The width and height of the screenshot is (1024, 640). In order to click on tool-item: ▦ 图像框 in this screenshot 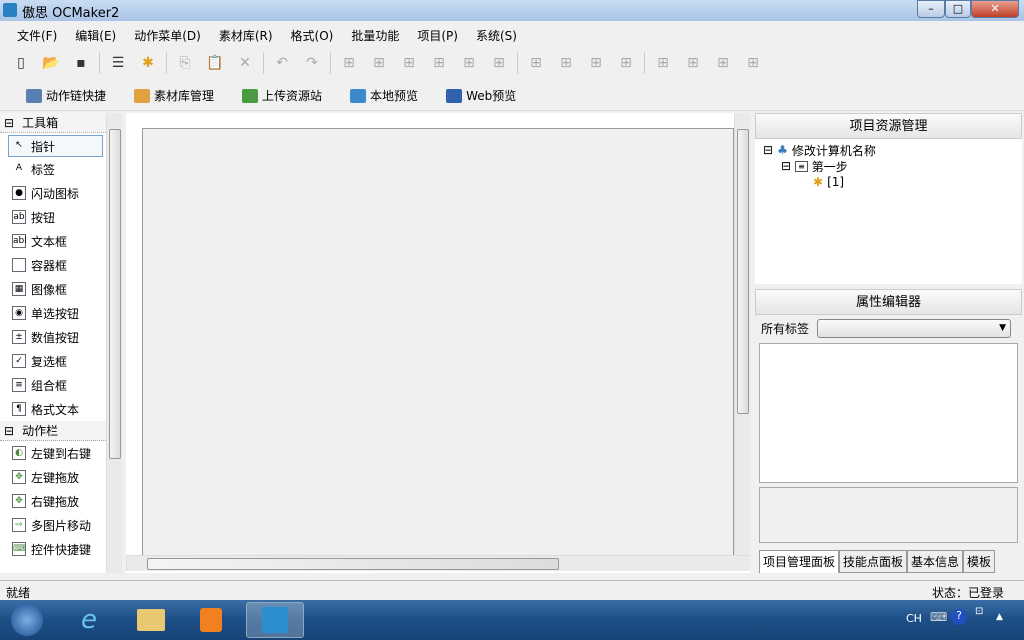, I will do `click(53, 289)`.